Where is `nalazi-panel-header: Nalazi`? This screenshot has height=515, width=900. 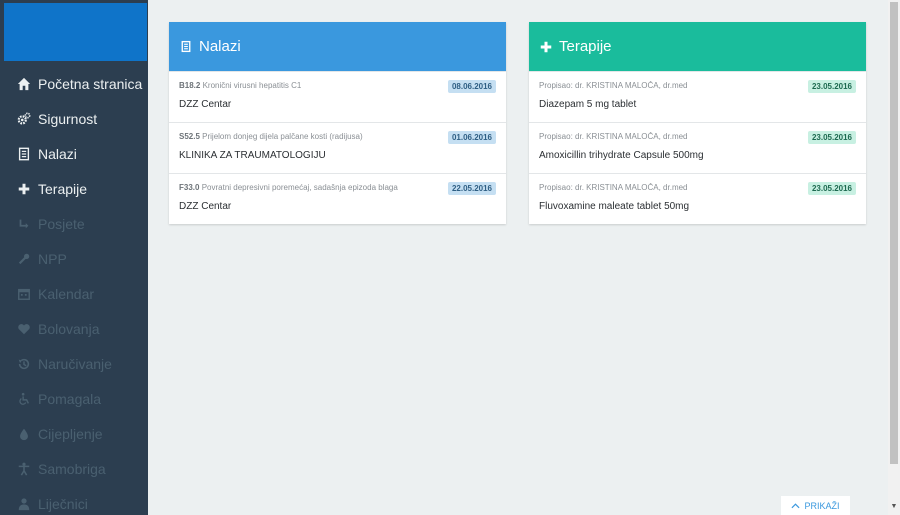 nalazi-panel-header: Nalazi is located at coordinates (337, 46).